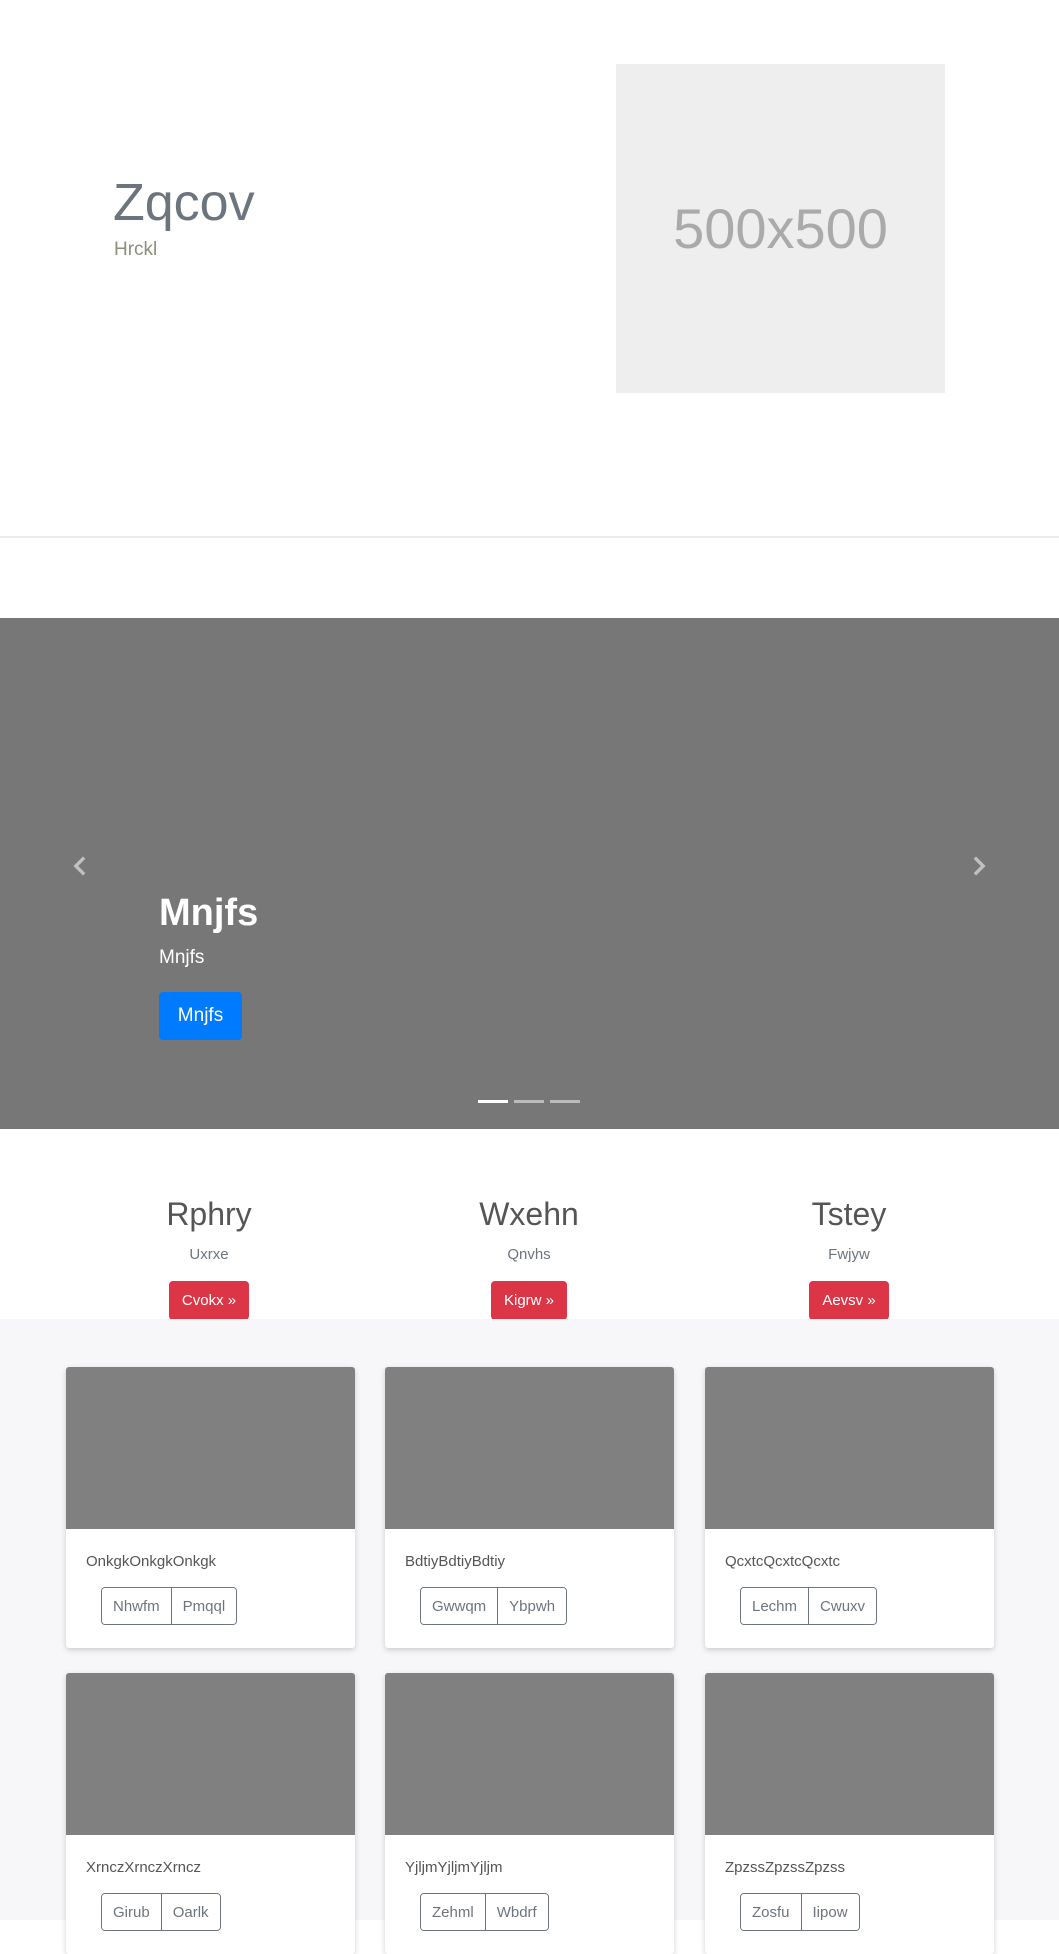  Describe the element at coordinates (849, 1254) in the screenshot. I see `feature-text: Fwjyw` at that location.